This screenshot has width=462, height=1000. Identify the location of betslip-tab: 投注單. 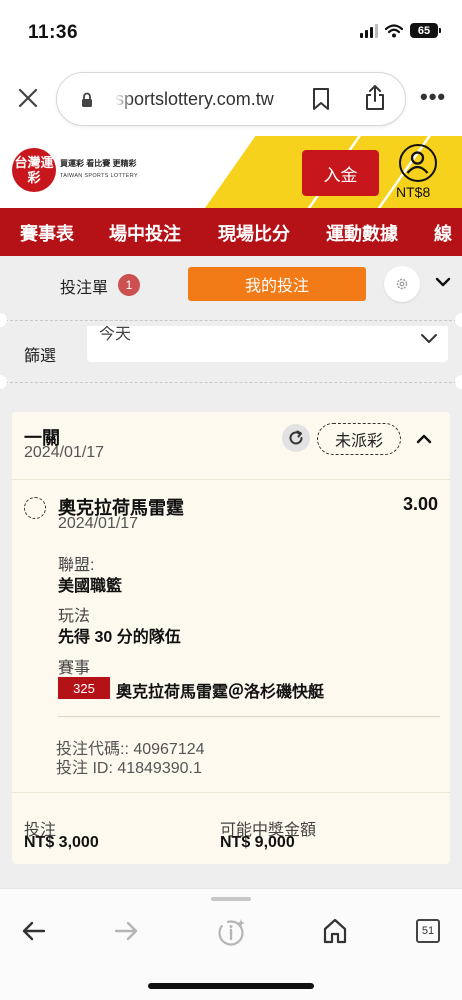
(84, 286).